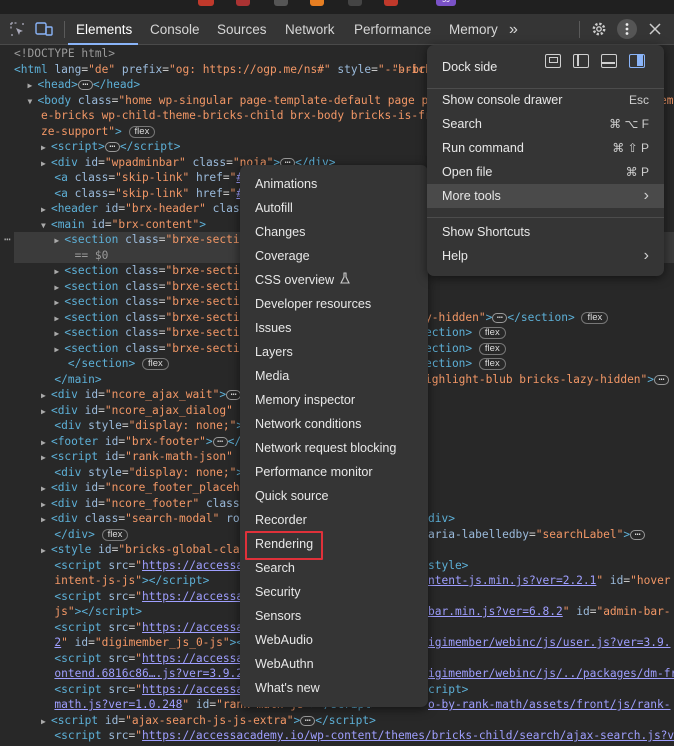  I want to click on menu-item-label: Search, so click(462, 124).